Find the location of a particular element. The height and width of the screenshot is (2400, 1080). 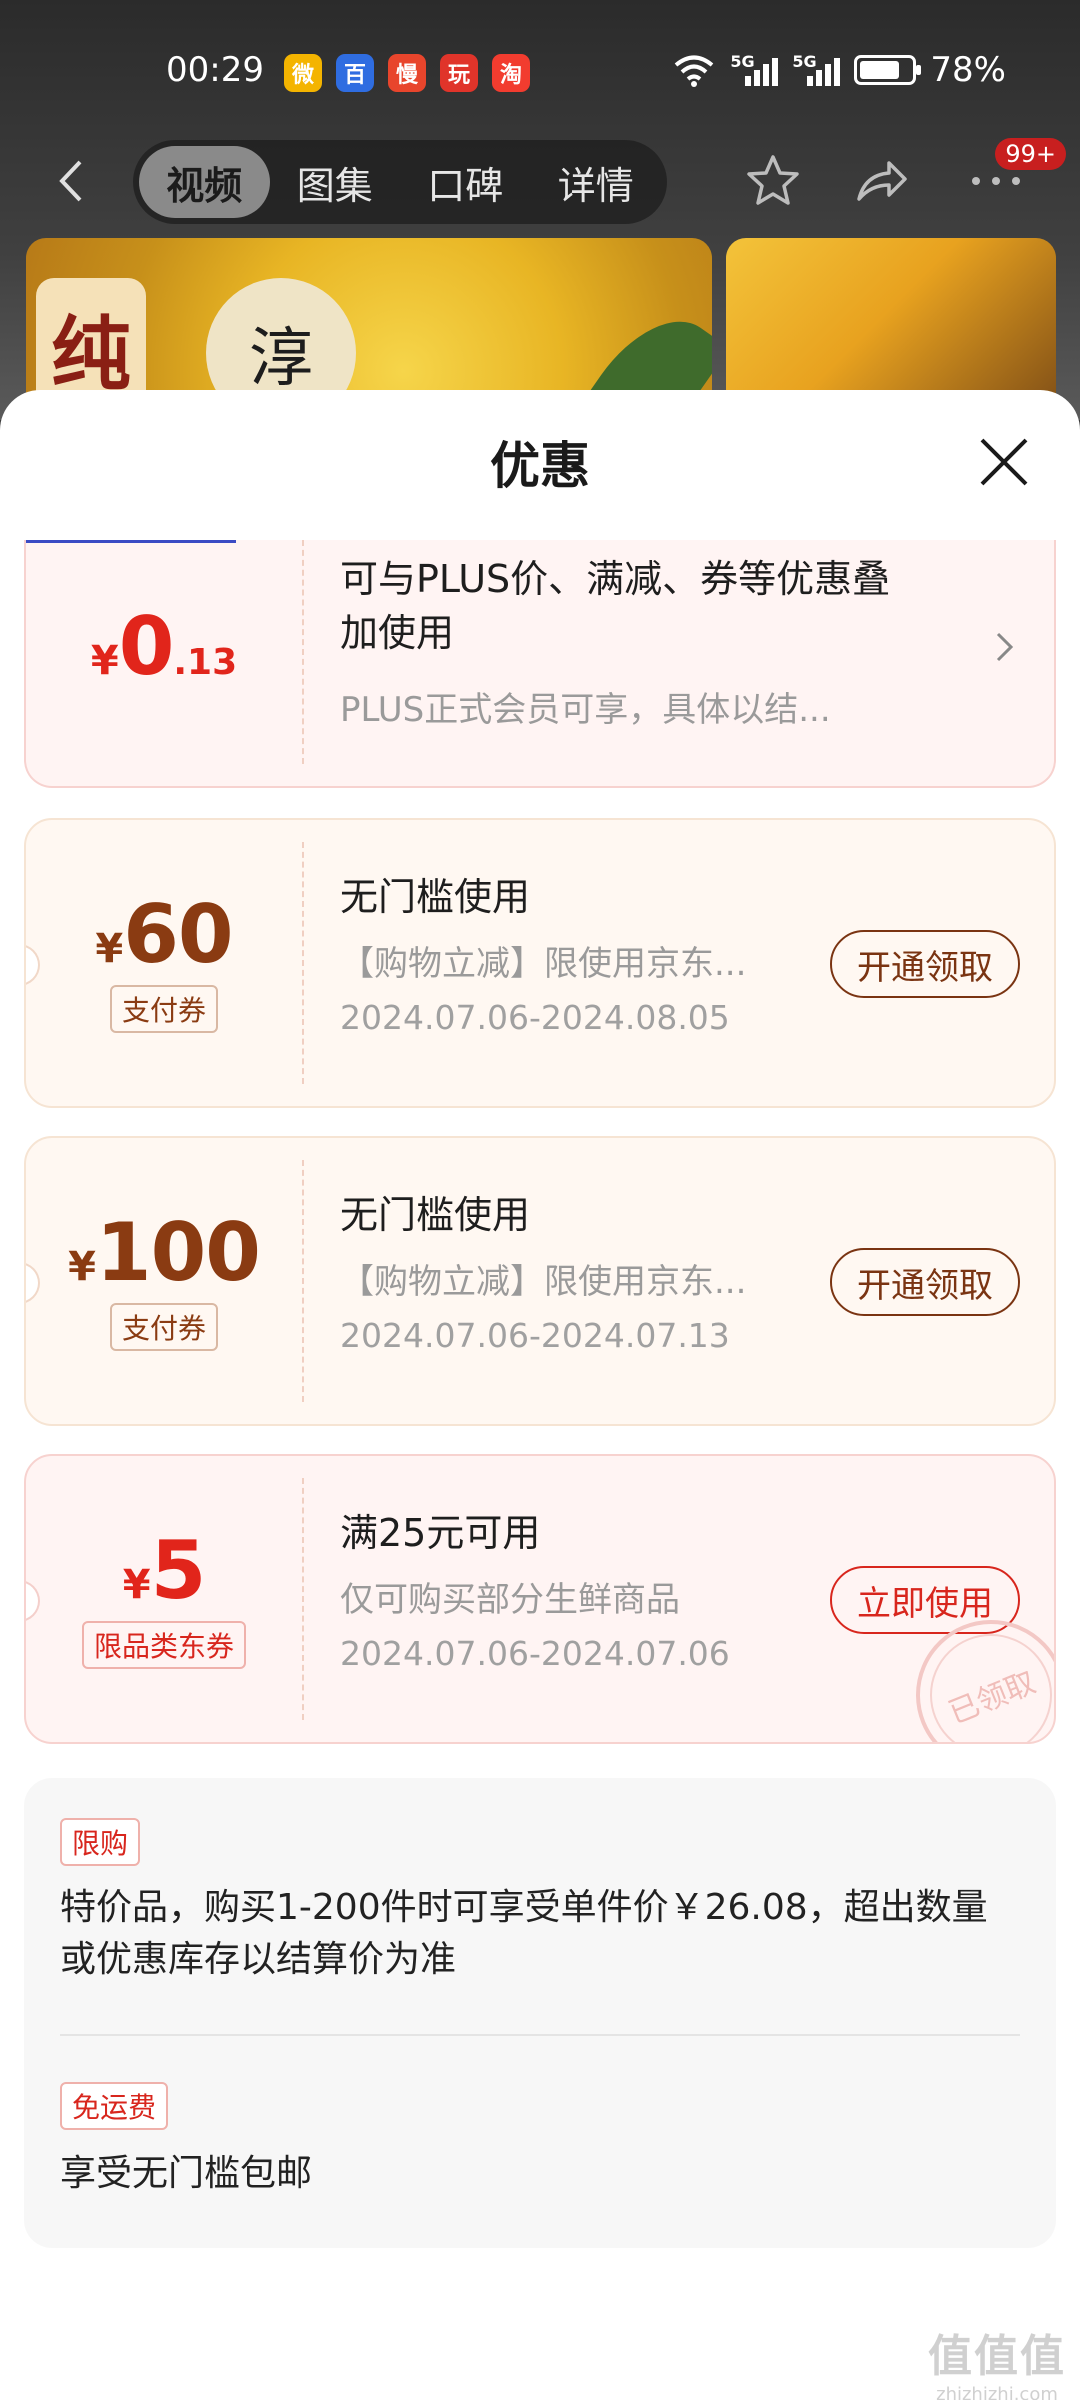

coupon-amount: ¥60 支付券 is located at coordinates (164, 960).